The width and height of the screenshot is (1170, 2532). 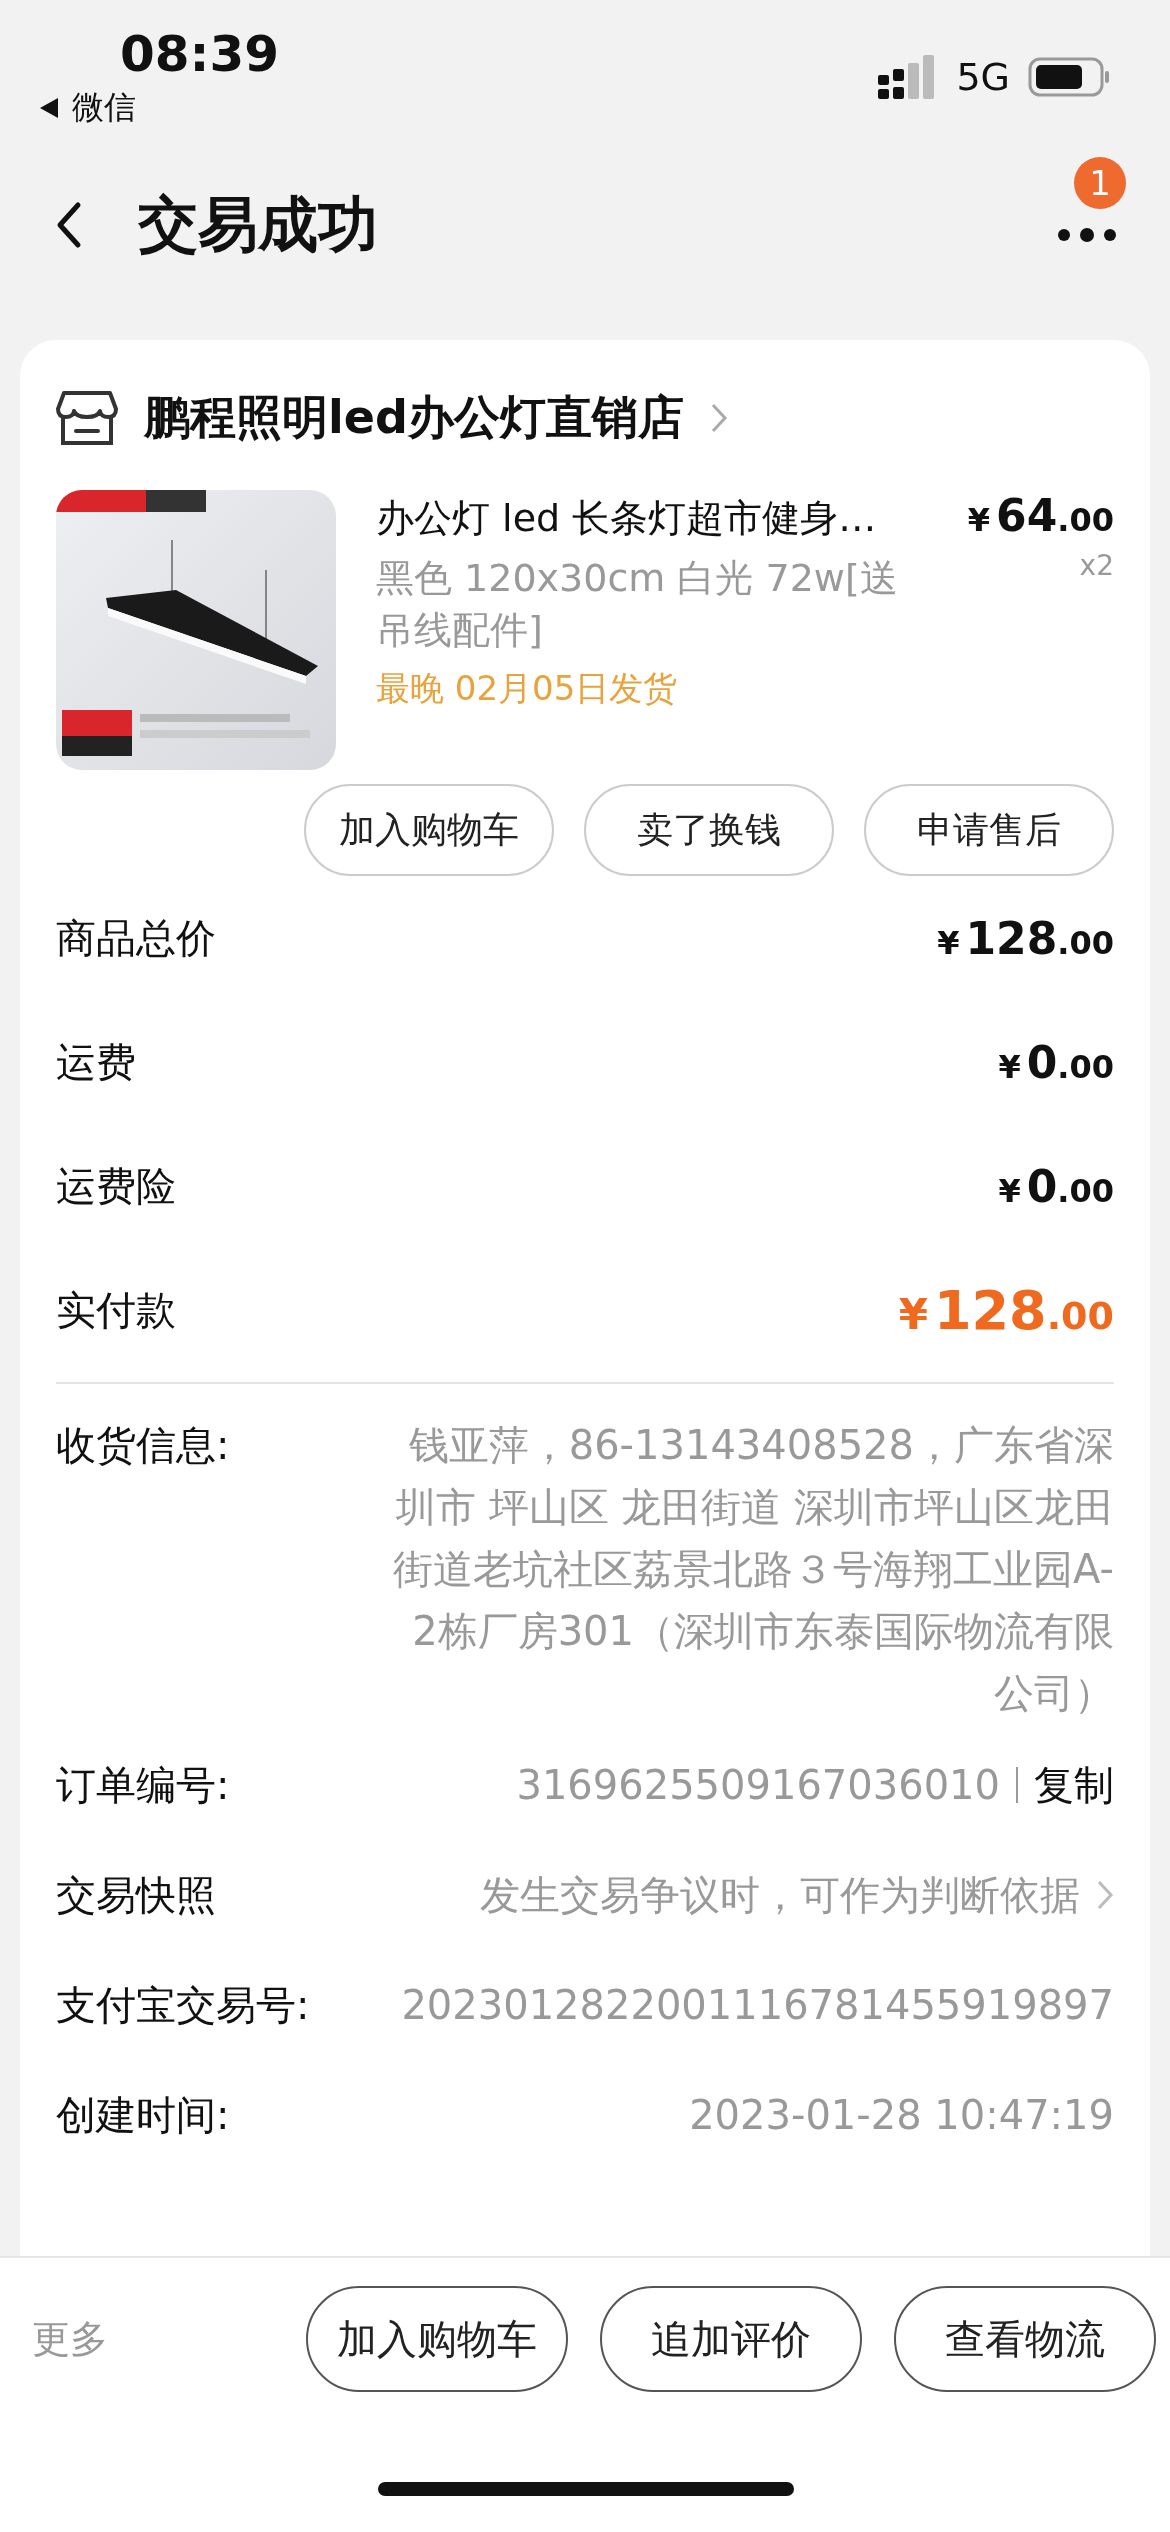 What do you see at coordinates (1096, 565) in the screenshot?
I see `quantity: x2` at bounding box center [1096, 565].